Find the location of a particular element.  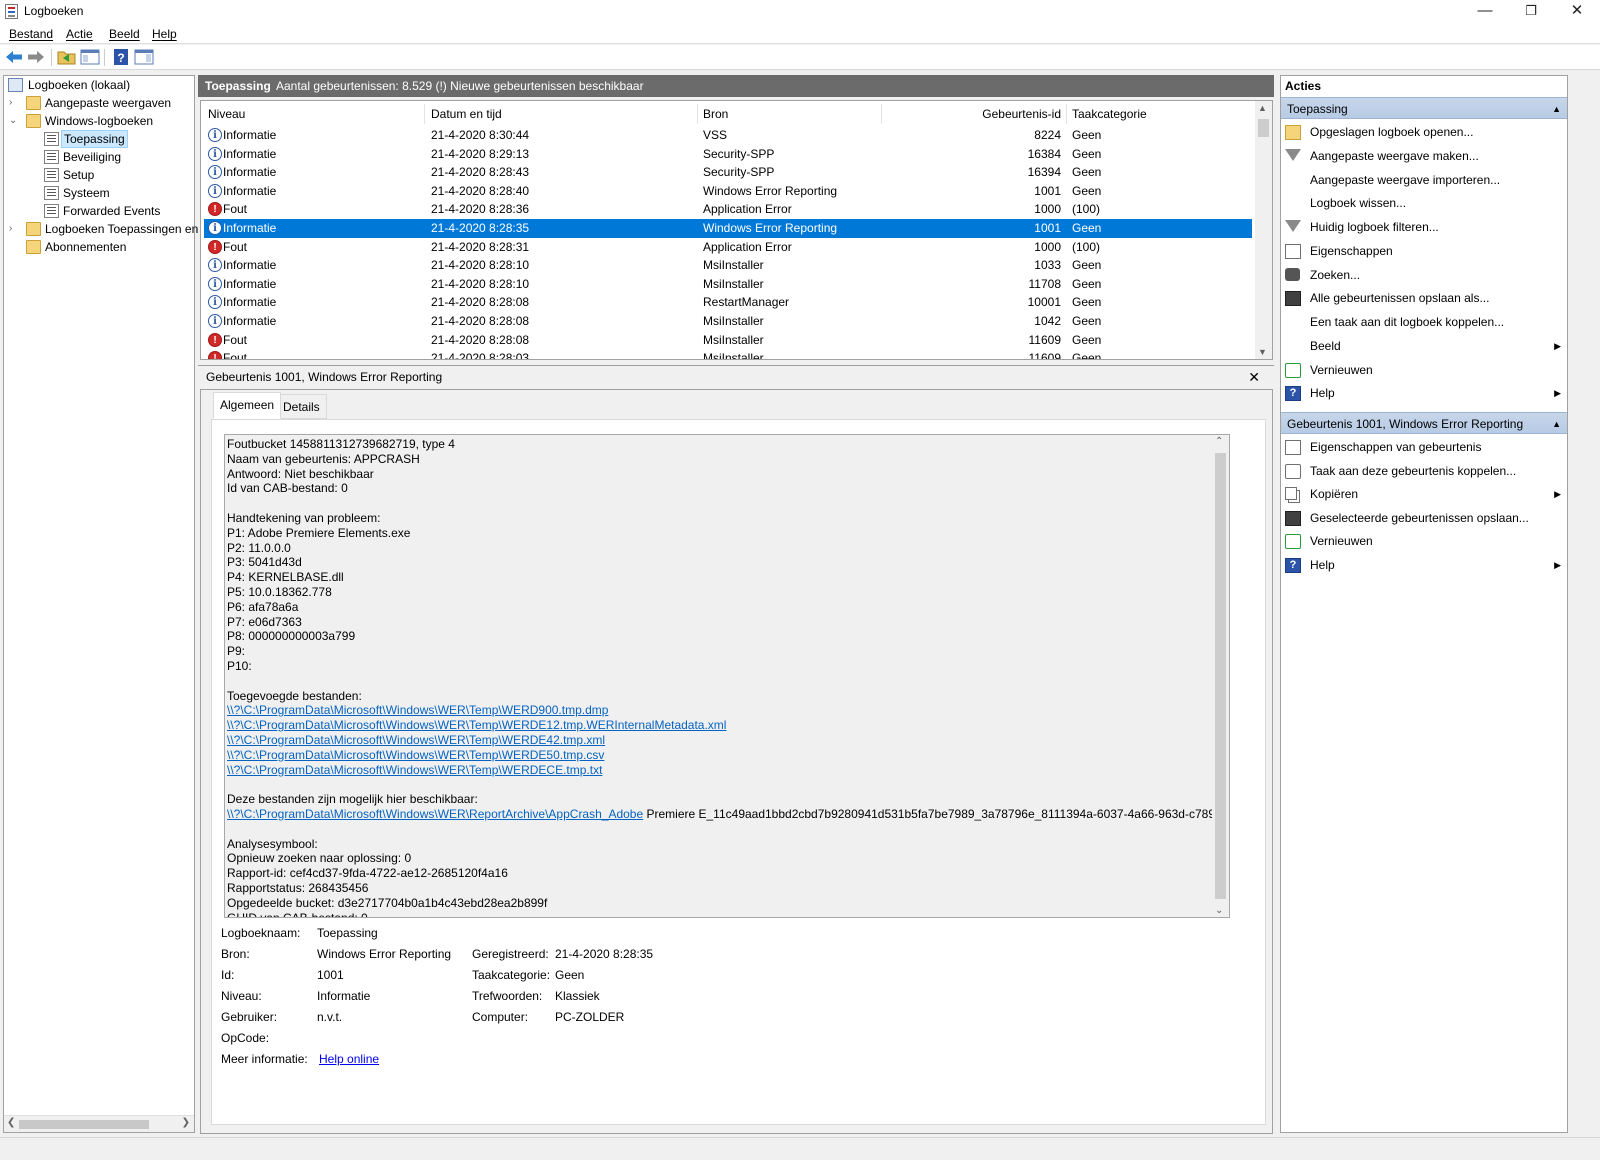

scroll-left-icon: ❮ is located at coordinates (11, 1122).